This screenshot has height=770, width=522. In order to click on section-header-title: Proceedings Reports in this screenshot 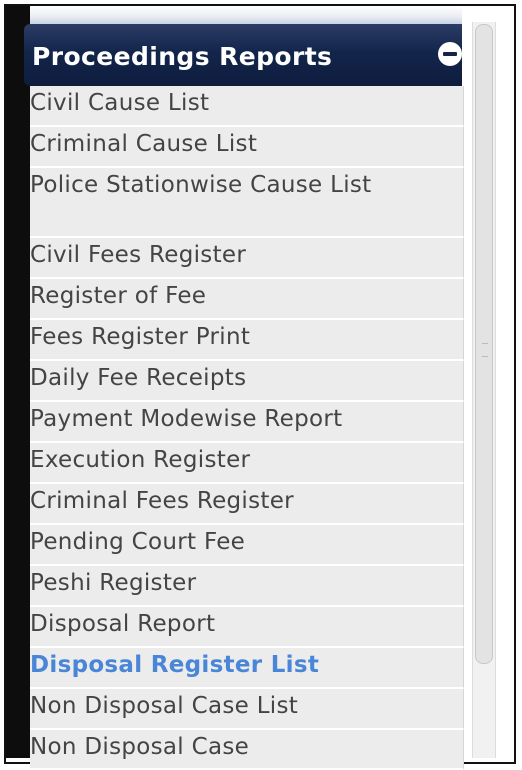, I will do `click(182, 56)`.